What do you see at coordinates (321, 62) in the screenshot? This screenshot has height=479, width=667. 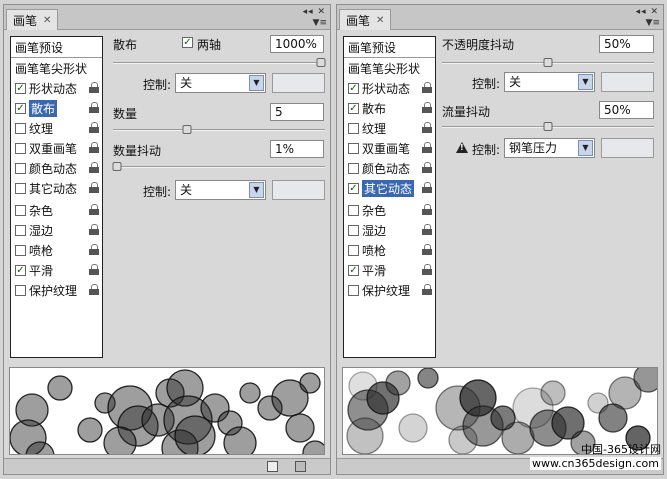 I see `scatter-slider-thumb` at bounding box center [321, 62].